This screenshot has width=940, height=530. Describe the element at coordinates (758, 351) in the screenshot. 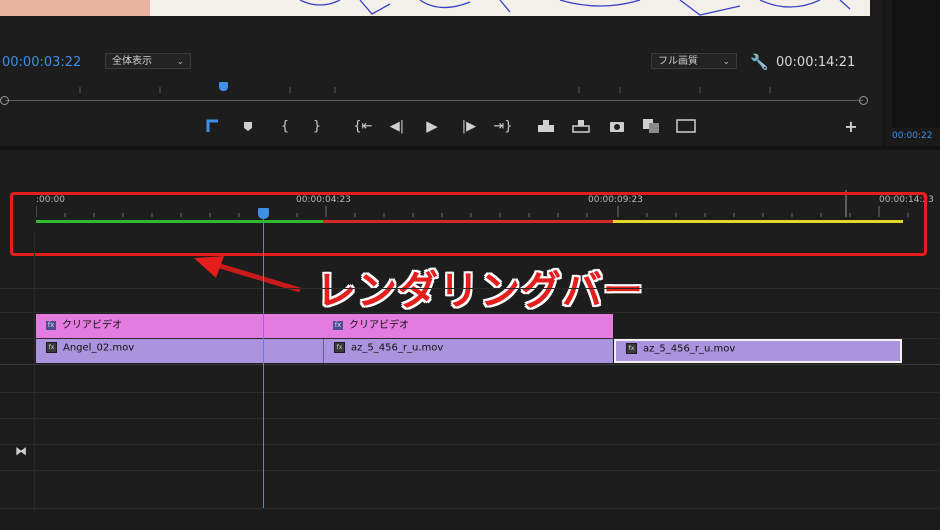

I see `video-clip-selected: fx az_5_456_r_u.mov` at that location.